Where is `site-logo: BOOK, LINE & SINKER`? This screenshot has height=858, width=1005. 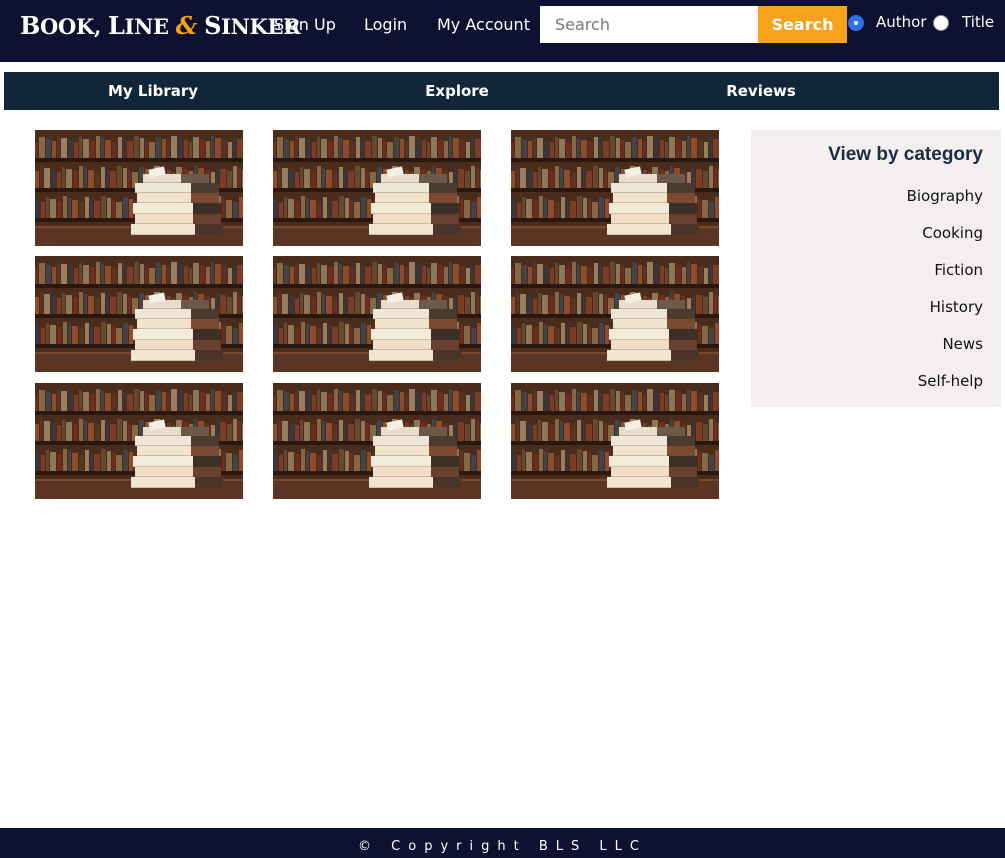 site-logo: BOOK, LINE & SINKER is located at coordinates (160, 25).